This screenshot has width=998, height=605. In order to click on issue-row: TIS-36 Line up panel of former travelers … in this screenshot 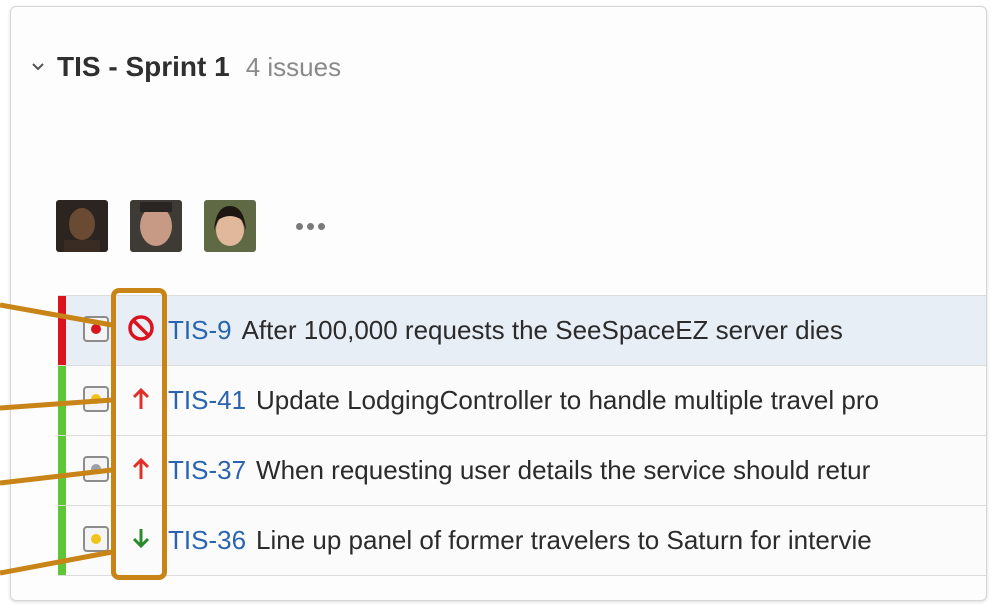, I will do `click(522, 541)`.